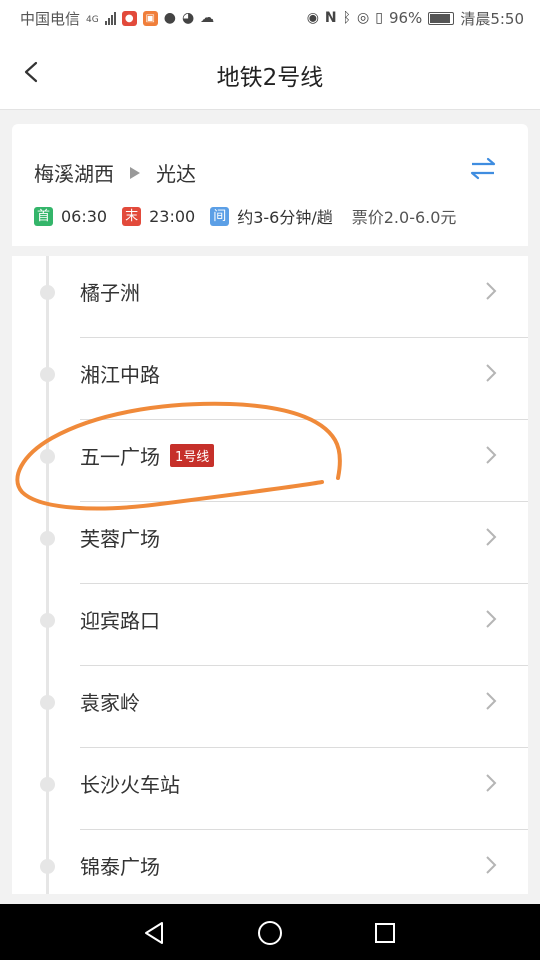 The image size is (540, 960). I want to click on cloud-icon: ☁, so click(207, 18).